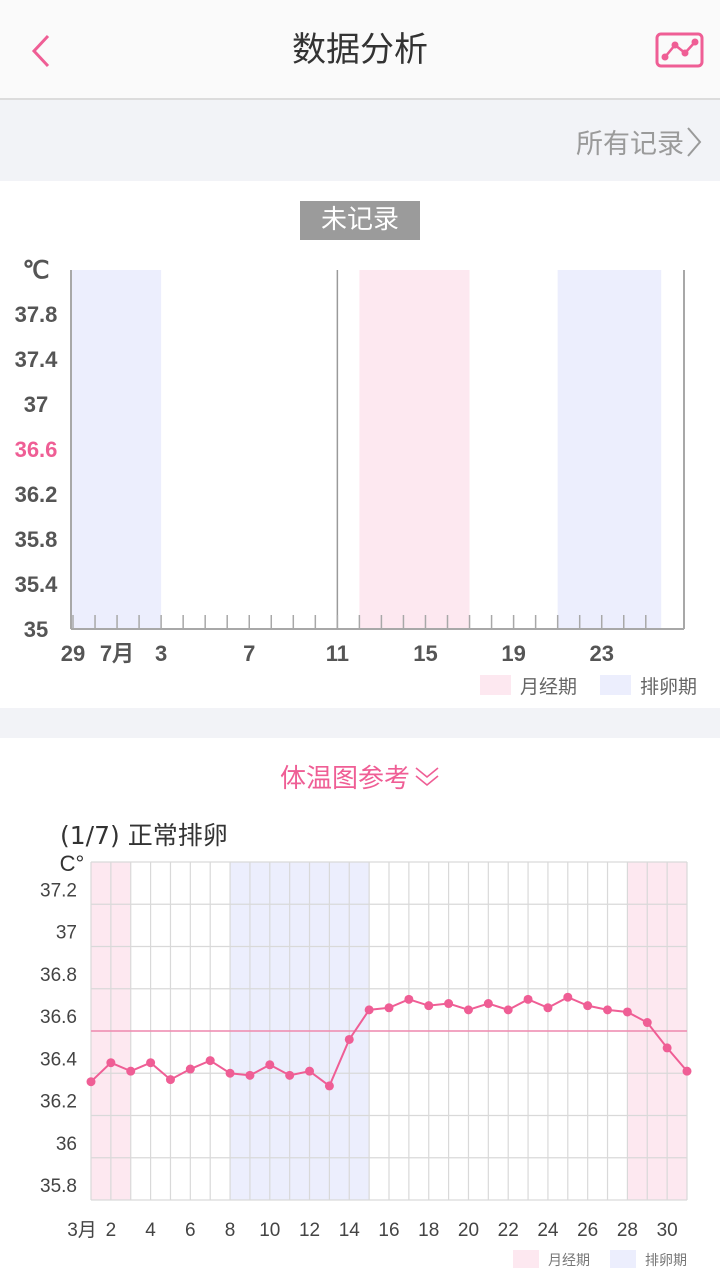 This screenshot has width=720, height=1280. What do you see at coordinates (360, 723) in the screenshot?
I see `section-divider` at bounding box center [360, 723].